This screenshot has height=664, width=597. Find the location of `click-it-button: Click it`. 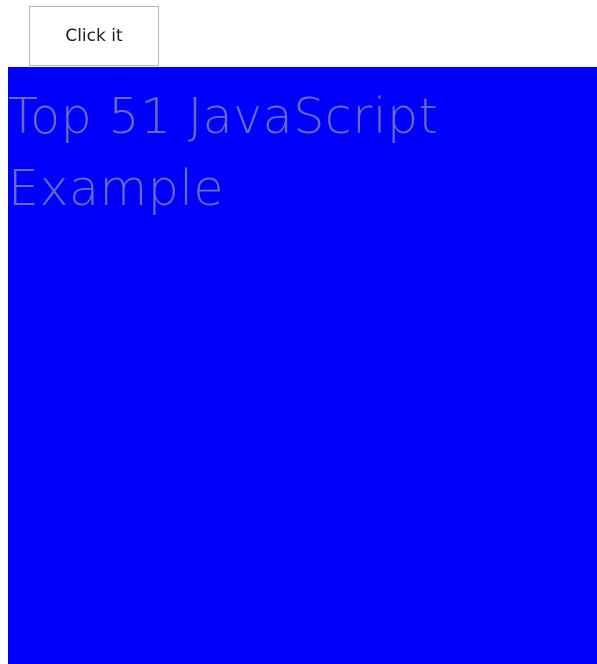

click-it-button: Click it is located at coordinates (94, 36).